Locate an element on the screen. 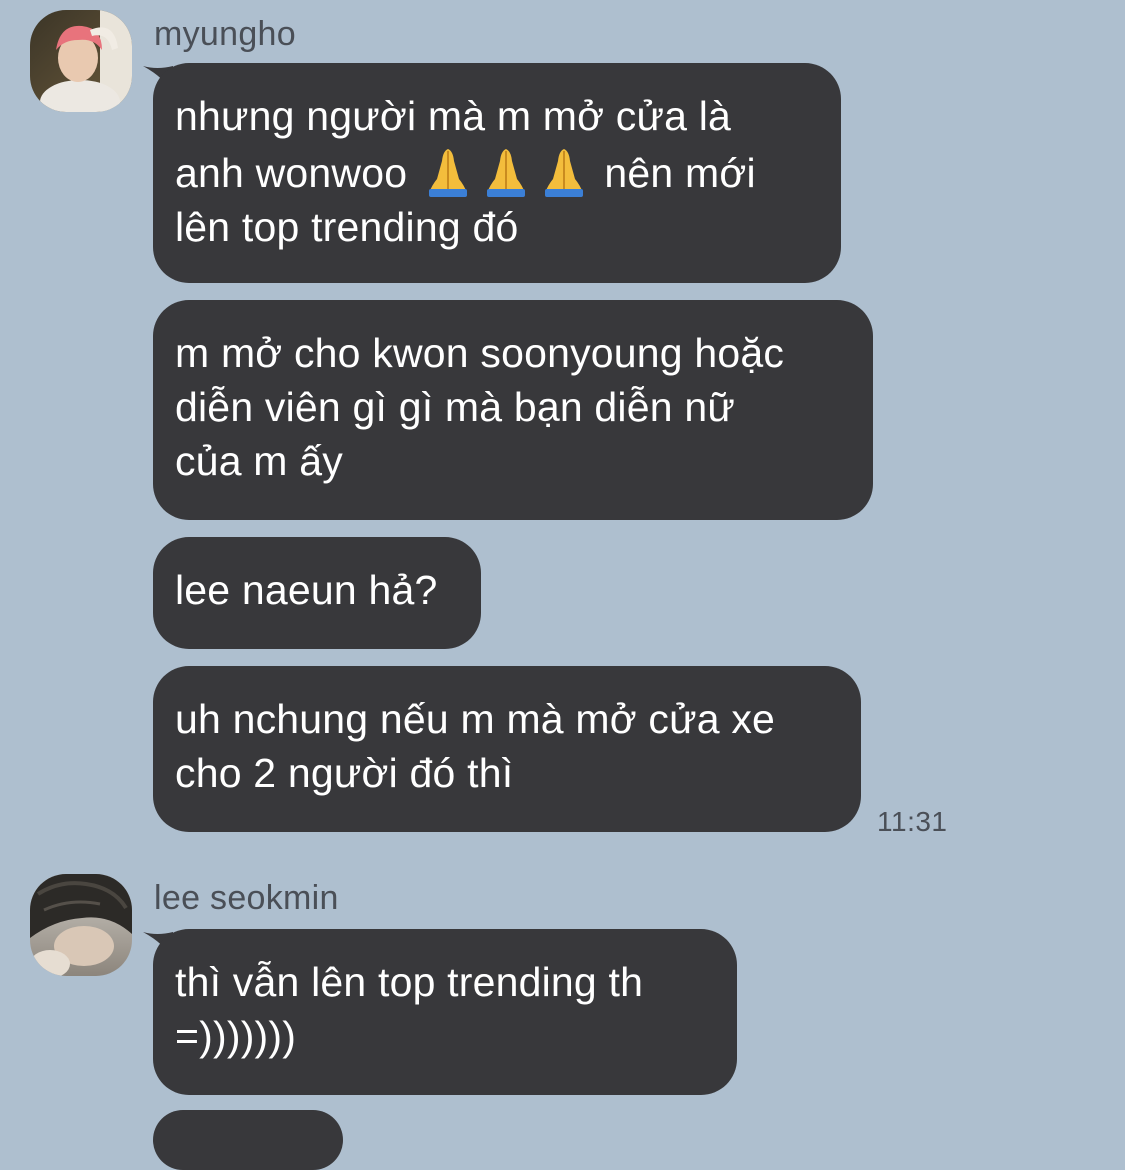 The height and width of the screenshot is (1170, 1125). message-text: lee naeun hả? is located at coordinates (306, 590).